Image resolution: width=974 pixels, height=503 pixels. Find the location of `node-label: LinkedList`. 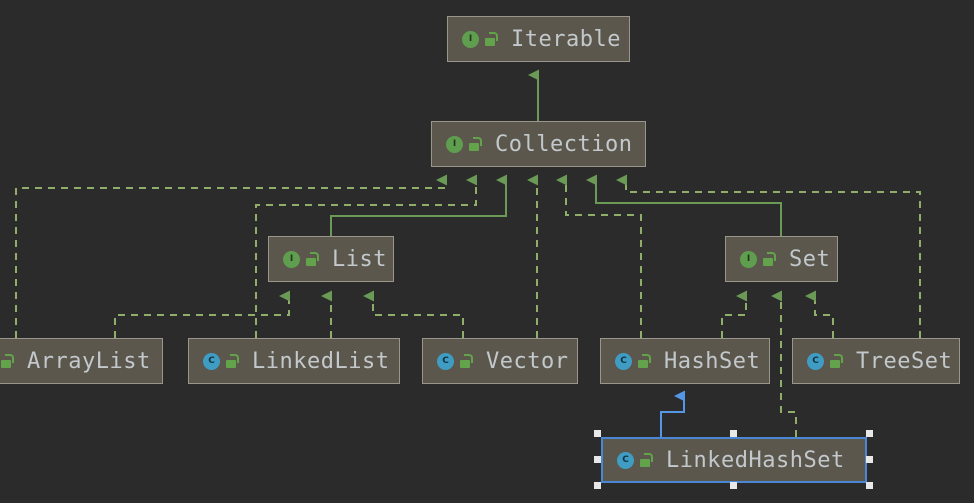

node-label: LinkedList is located at coordinates (321, 361).